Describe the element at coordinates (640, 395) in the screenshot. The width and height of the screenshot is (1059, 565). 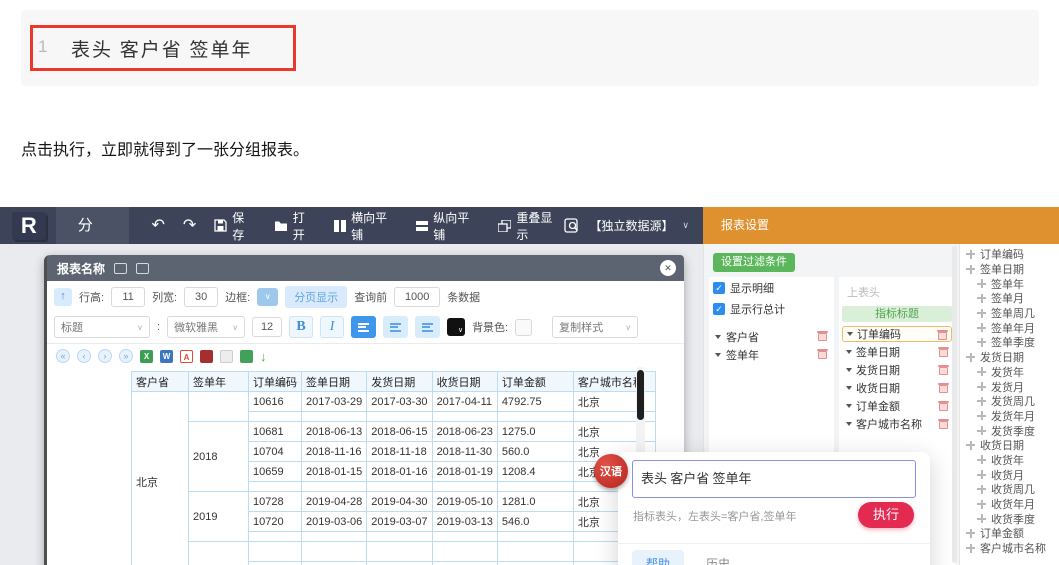
I see `scrollbar-thumb` at that location.